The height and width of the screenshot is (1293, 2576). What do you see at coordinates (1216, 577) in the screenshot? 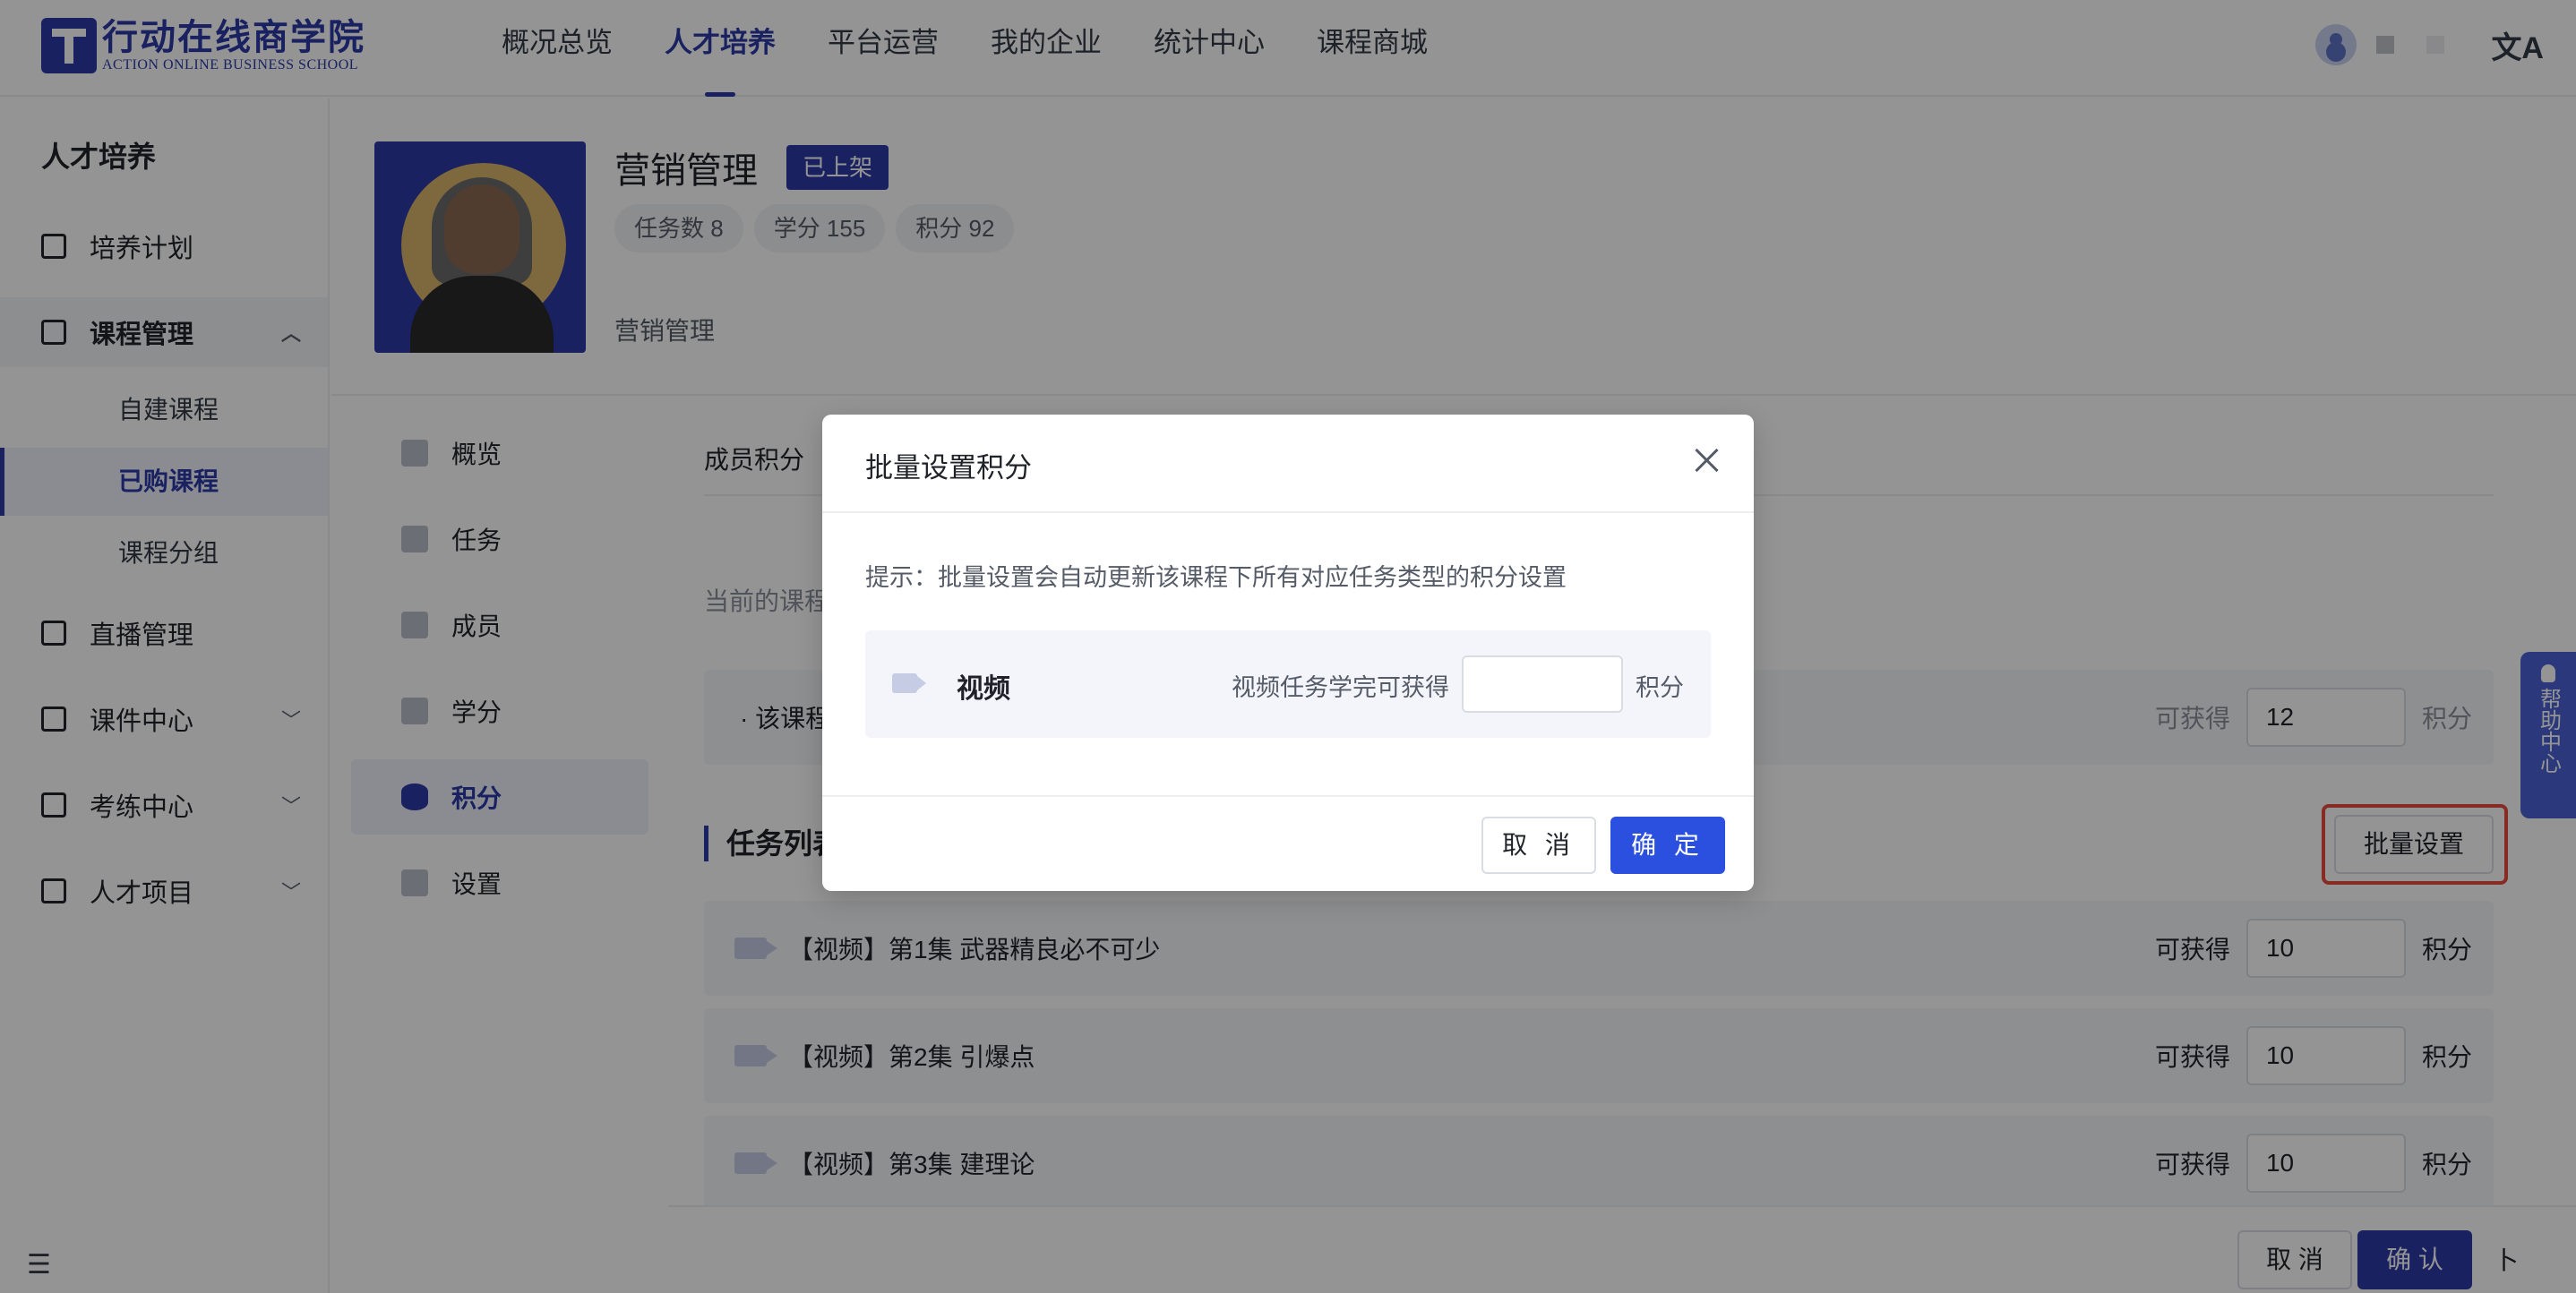
I see `dialog-tip: 提示：批量设置会自动更新该课程下所有对应任务类型的积分设置` at bounding box center [1216, 577].